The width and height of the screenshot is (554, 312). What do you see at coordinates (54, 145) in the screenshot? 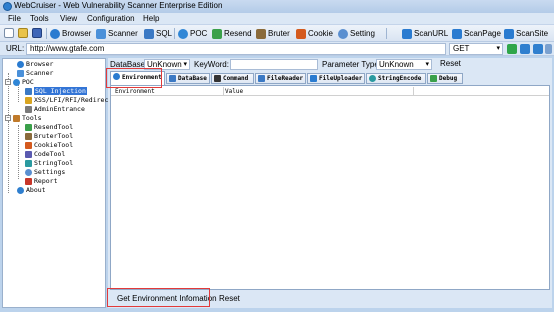
I see `tree-label: CookieTool` at bounding box center [54, 145].